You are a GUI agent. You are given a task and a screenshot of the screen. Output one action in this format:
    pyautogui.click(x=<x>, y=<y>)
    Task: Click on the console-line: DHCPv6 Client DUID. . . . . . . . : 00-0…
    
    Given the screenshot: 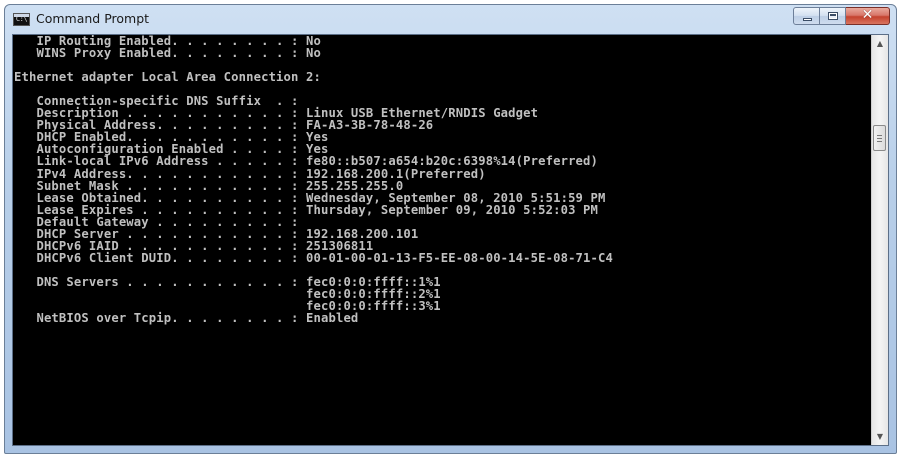 What is the action you would take?
    pyautogui.click(x=313, y=257)
    